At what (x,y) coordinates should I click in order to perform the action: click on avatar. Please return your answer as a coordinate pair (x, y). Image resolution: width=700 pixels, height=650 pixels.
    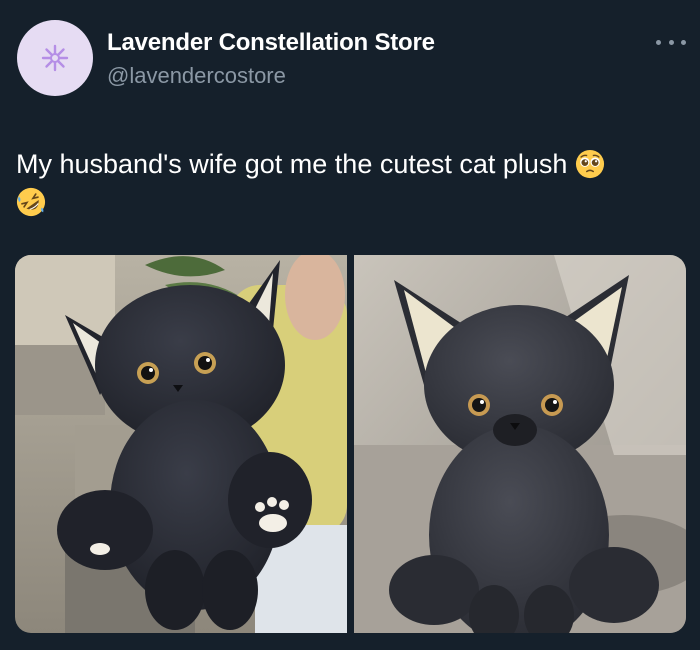
    Looking at the image, I should click on (55, 58).